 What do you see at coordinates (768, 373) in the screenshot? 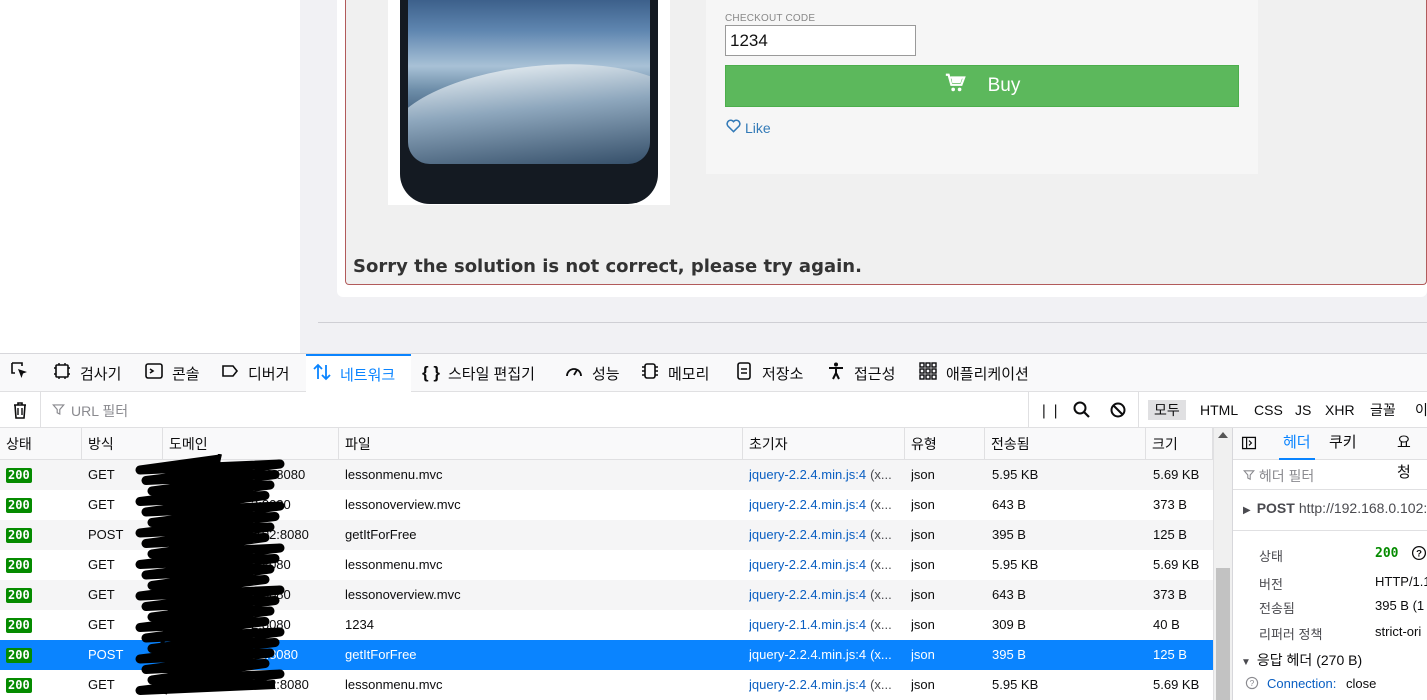
I see `tab-storage: 저장소` at bounding box center [768, 373].